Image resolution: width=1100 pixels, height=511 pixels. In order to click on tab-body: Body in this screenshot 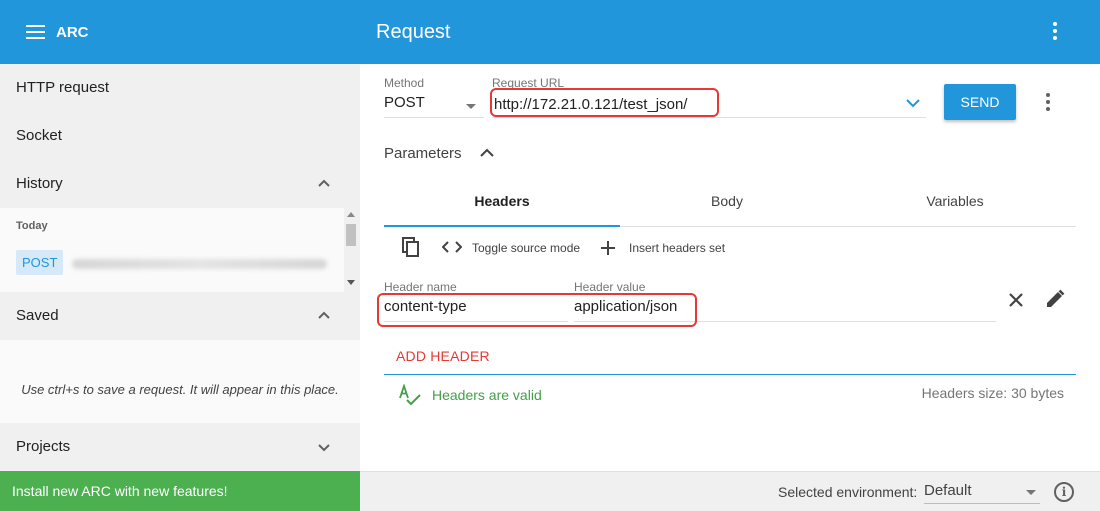, I will do `click(727, 206)`.